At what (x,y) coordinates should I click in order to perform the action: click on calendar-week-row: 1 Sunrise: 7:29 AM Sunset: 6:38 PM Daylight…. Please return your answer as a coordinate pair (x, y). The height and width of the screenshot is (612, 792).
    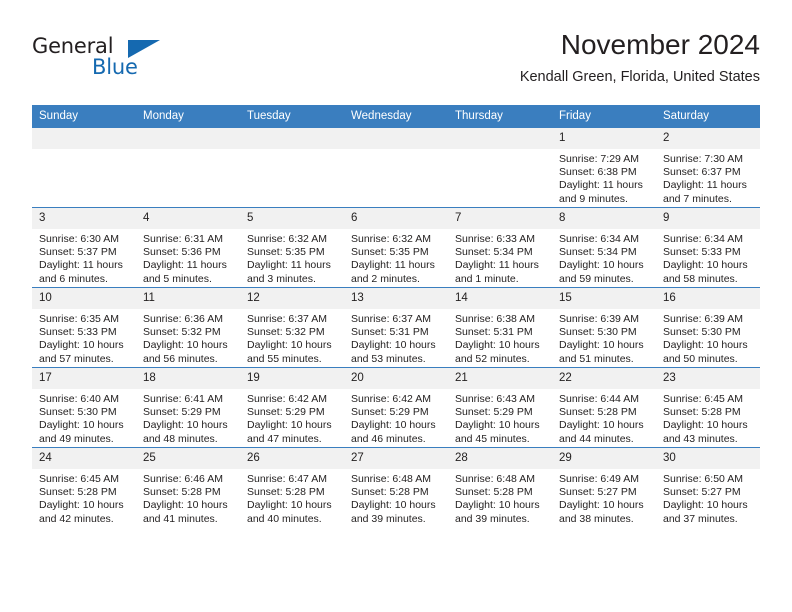
    Looking at the image, I should click on (396, 168).